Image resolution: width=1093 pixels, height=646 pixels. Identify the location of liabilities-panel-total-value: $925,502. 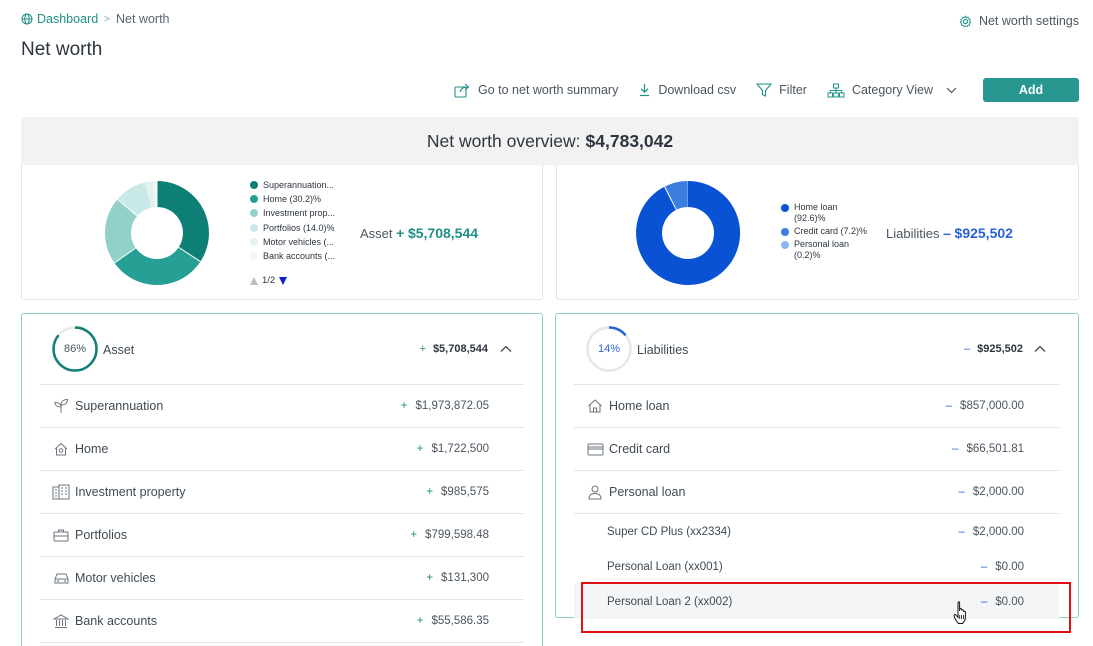
(1000, 349).